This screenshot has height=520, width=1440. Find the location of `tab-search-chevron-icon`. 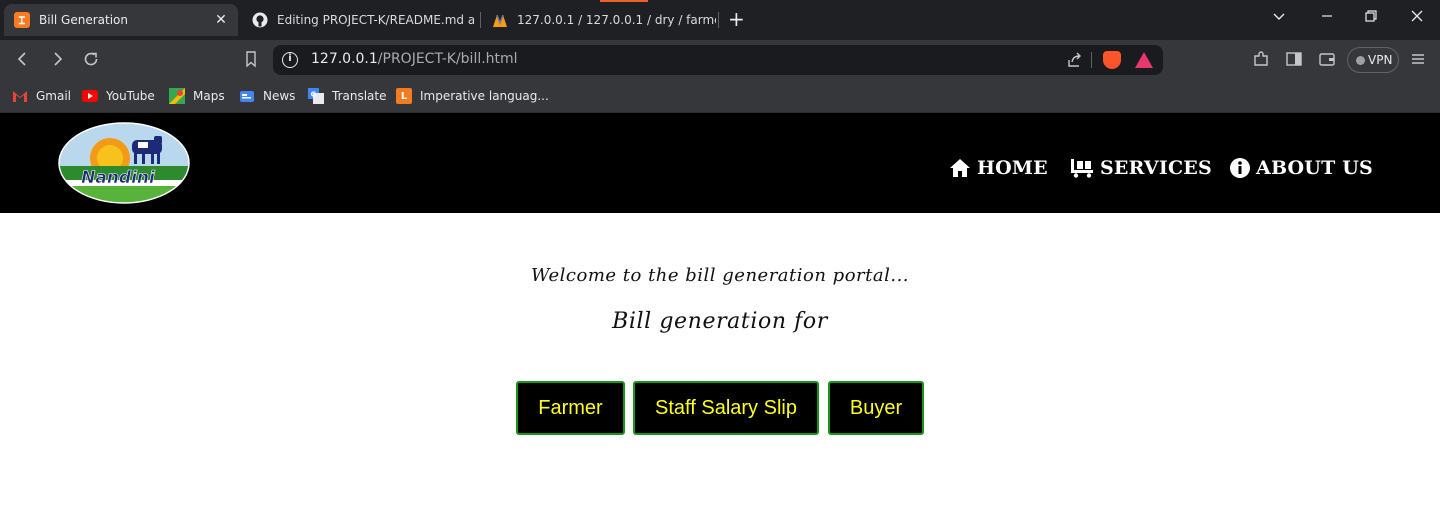

tab-search-chevron-icon is located at coordinates (1279, 18).